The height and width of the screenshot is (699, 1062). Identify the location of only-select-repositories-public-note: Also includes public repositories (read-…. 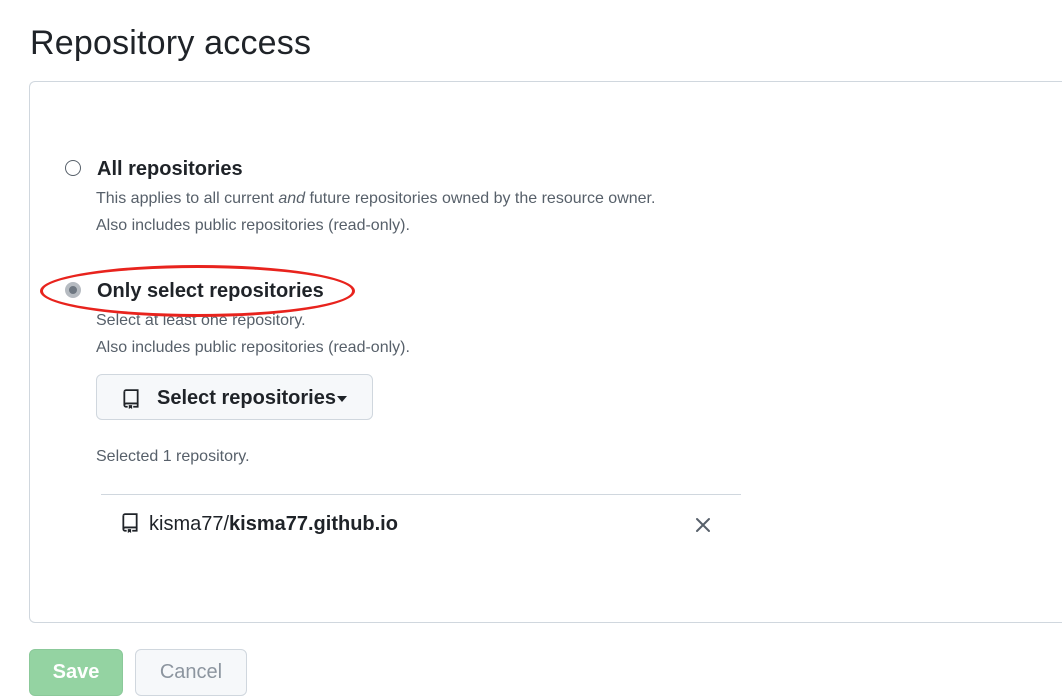
(253, 347).